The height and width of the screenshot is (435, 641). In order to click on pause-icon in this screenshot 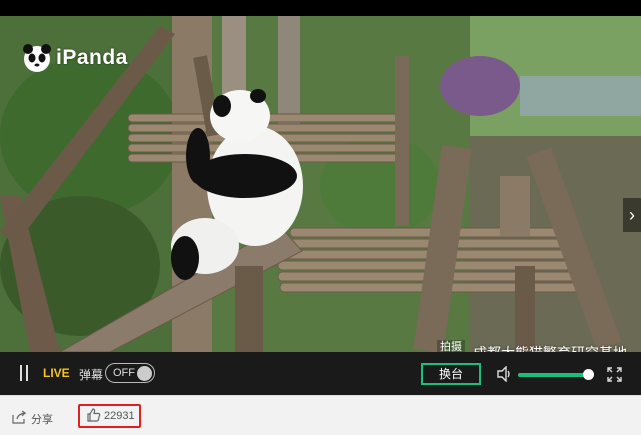, I will do `click(24, 373)`.